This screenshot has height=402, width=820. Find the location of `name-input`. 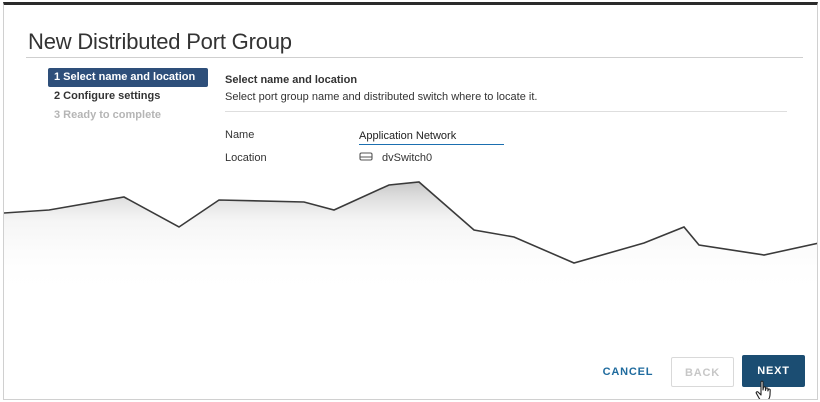

name-input is located at coordinates (431, 136).